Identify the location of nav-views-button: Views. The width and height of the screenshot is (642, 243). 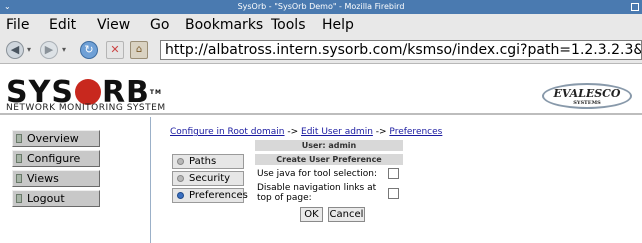
(56, 178).